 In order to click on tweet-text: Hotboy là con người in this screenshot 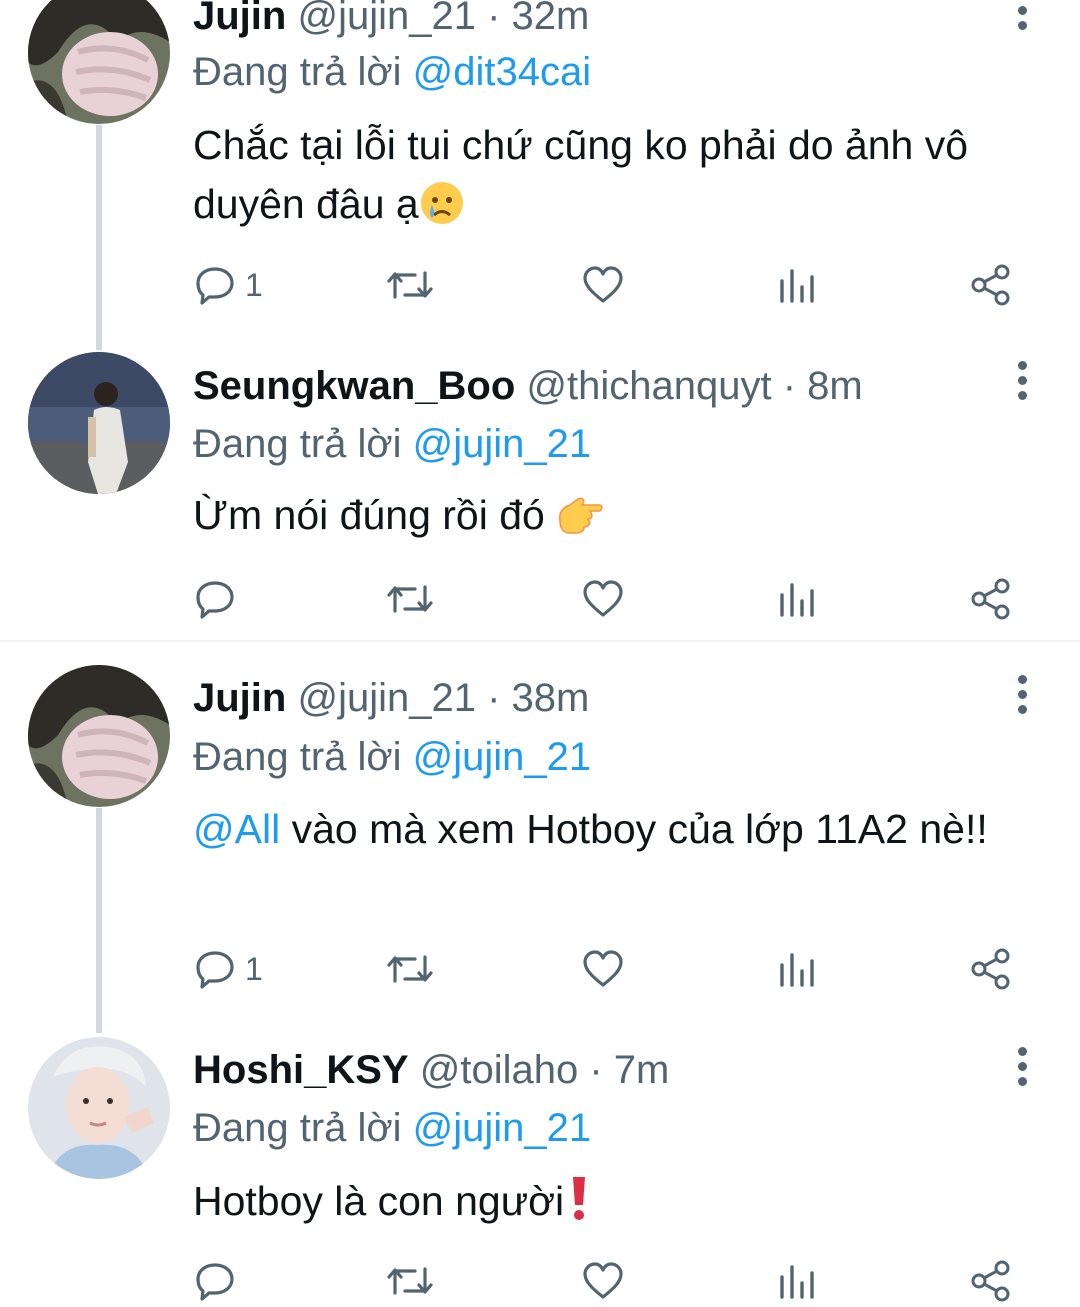, I will do `click(623, 1201)`.